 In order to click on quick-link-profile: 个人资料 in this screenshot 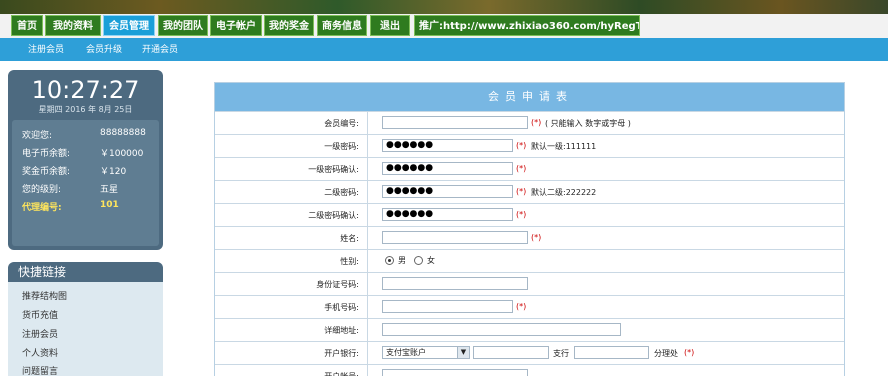, I will do `click(40, 352)`.